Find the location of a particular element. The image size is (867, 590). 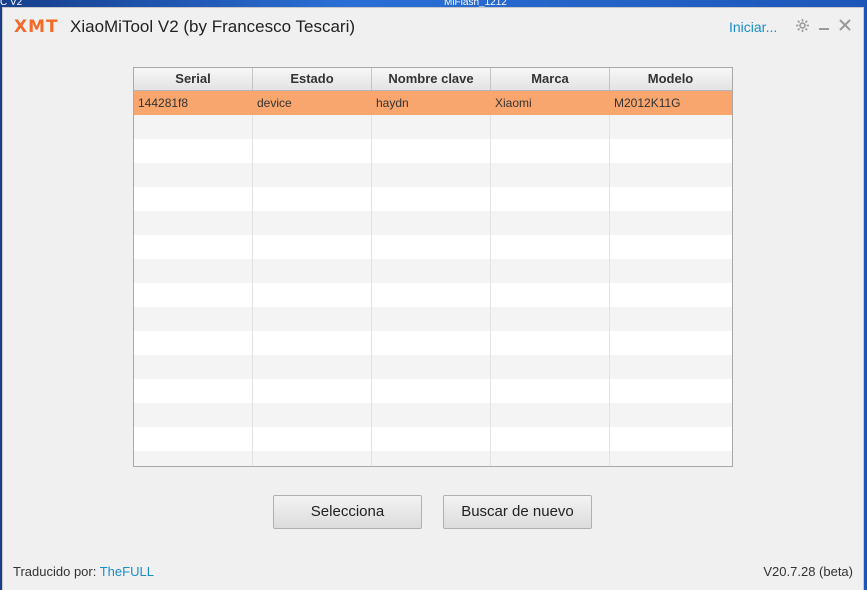

translated-by-label: Traducido por: is located at coordinates (55, 571).